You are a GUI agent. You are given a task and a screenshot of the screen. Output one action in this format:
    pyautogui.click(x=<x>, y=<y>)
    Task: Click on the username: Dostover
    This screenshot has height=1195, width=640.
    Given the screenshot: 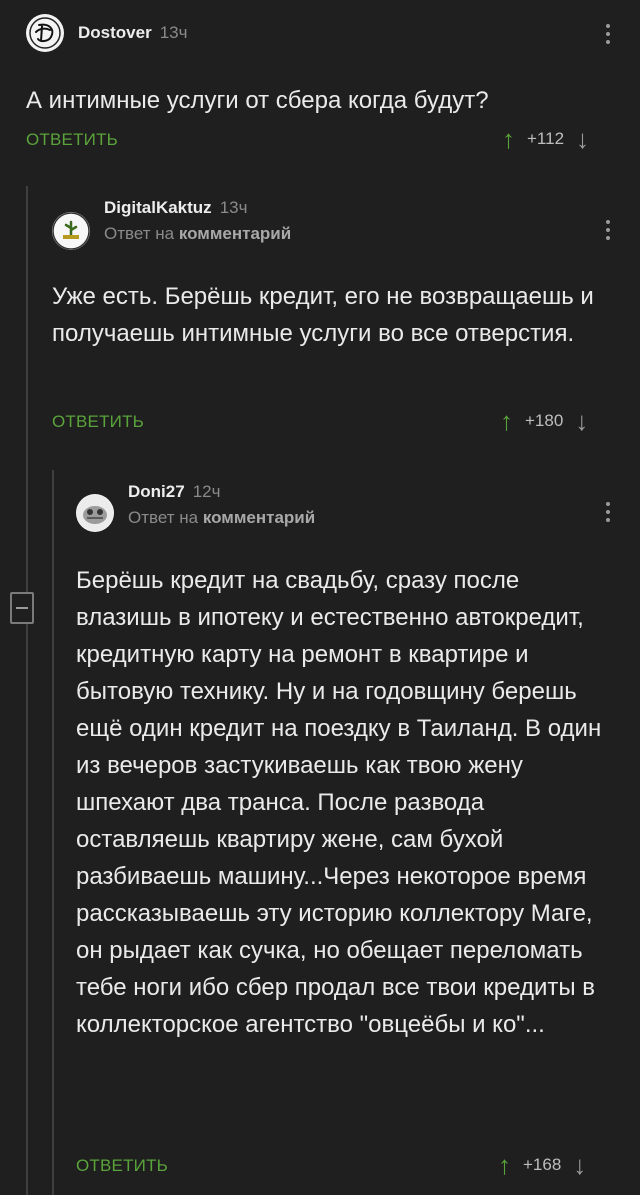 What is the action you would take?
    pyautogui.click(x=115, y=33)
    